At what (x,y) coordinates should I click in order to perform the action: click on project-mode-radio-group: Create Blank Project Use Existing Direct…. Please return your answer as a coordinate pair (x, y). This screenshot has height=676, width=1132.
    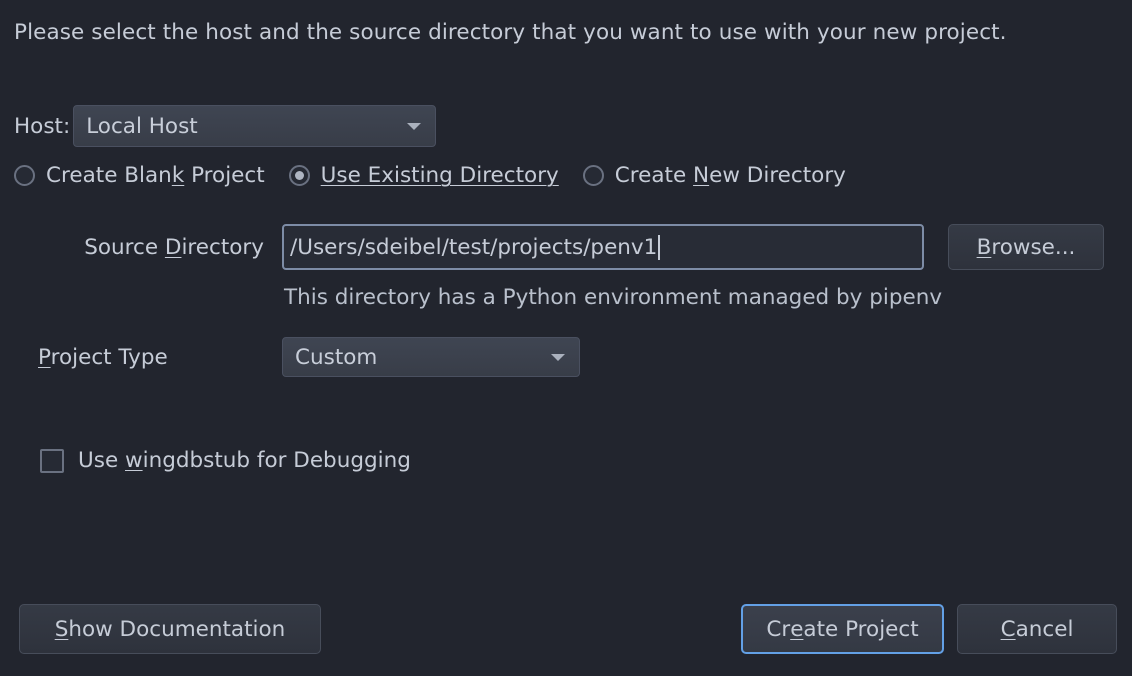
    Looking at the image, I should click on (430, 175).